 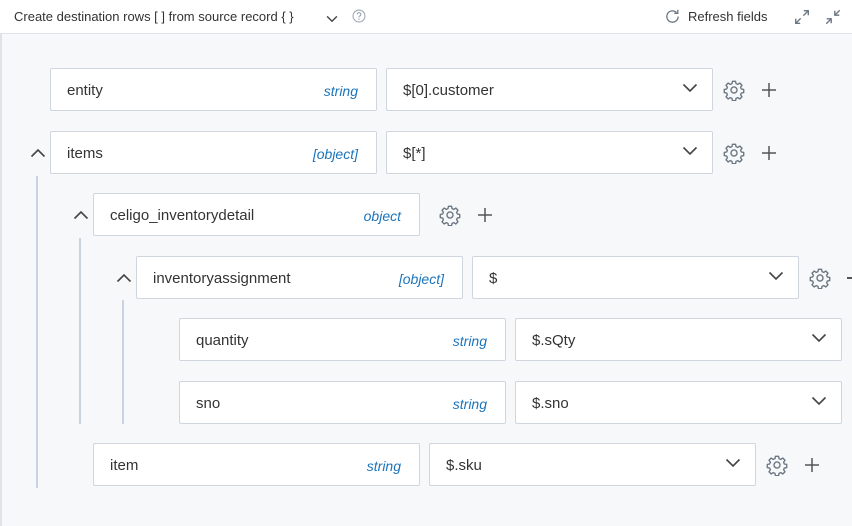 I want to click on source-field-select-item: $.sku, so click(x=592, y=464).